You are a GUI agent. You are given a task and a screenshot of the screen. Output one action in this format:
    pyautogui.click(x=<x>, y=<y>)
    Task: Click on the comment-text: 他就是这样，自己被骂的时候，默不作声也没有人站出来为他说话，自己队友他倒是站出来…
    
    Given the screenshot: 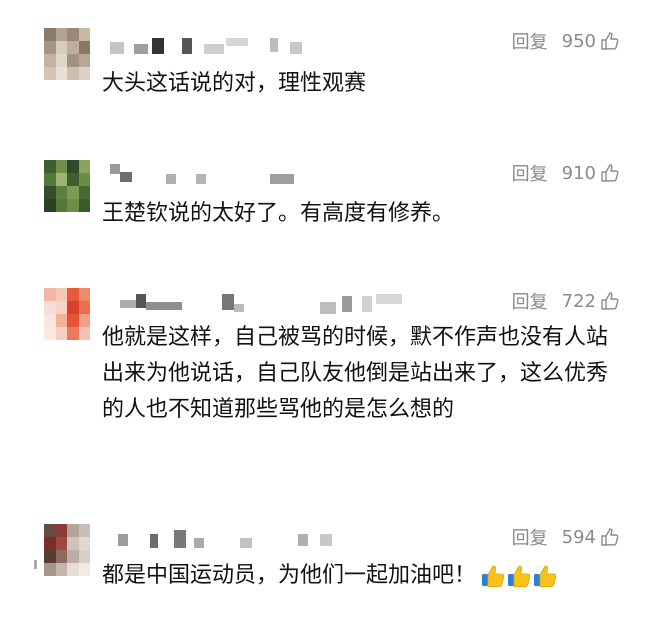 What is the action you would take?
    pyautogui.click(x=355, y=373)
    